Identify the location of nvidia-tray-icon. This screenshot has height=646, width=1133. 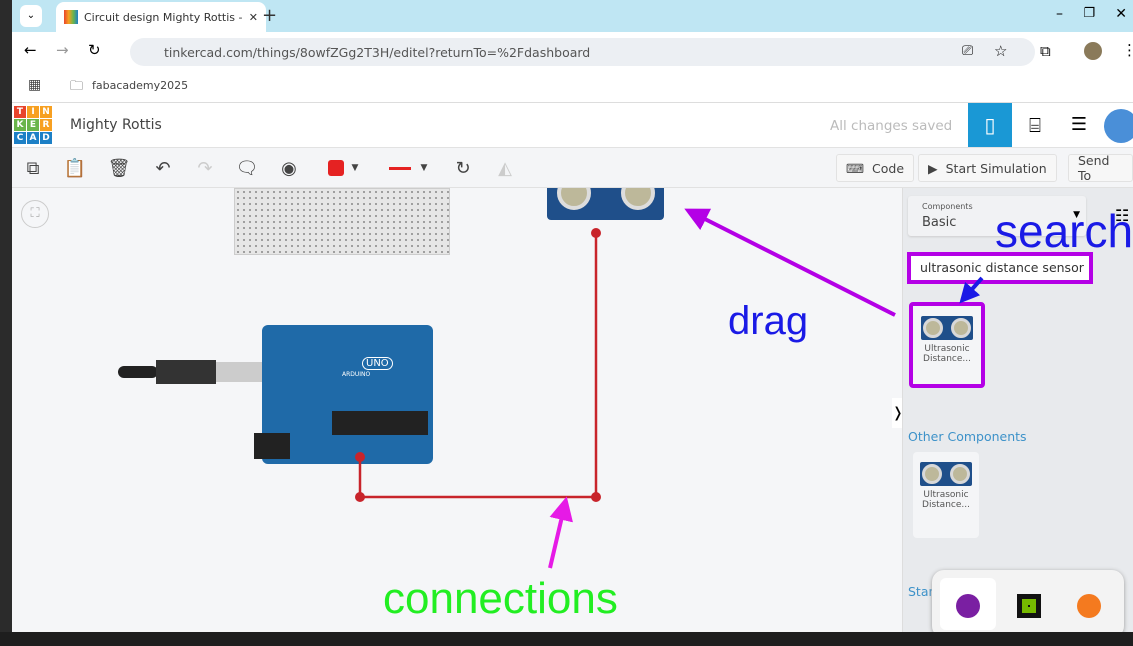
(1029, 606).